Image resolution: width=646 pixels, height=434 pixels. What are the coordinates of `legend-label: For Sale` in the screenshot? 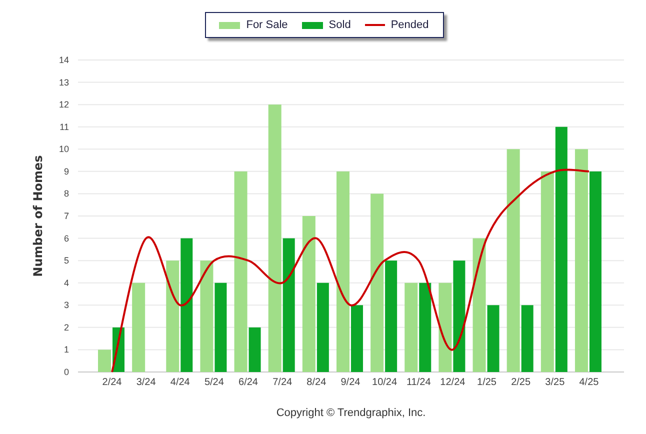 It's located at (267, 25).